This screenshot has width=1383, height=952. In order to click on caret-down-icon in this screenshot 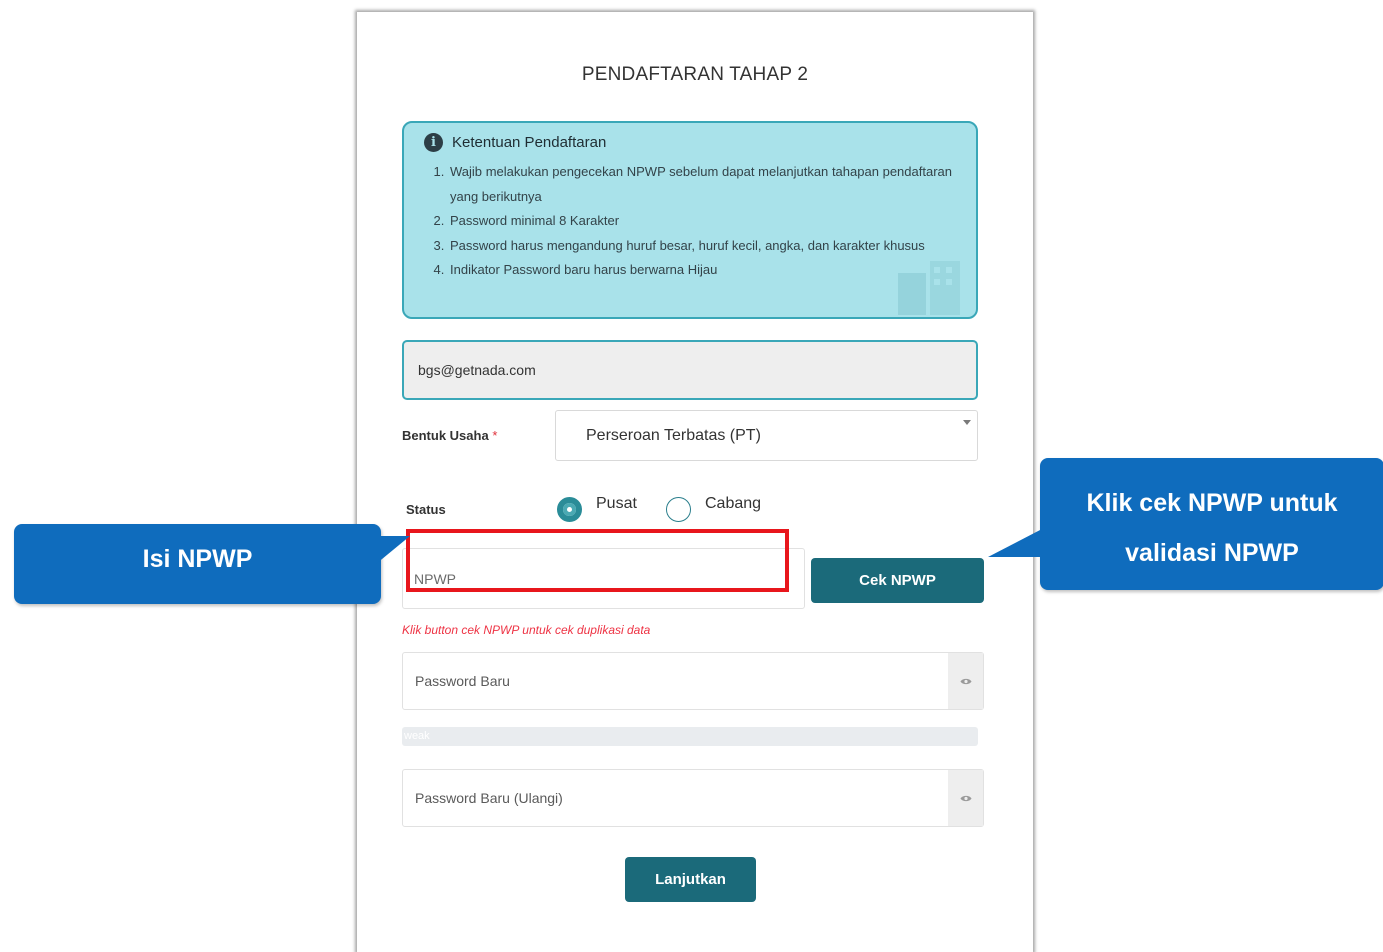, I will do `click(967, 422)`.